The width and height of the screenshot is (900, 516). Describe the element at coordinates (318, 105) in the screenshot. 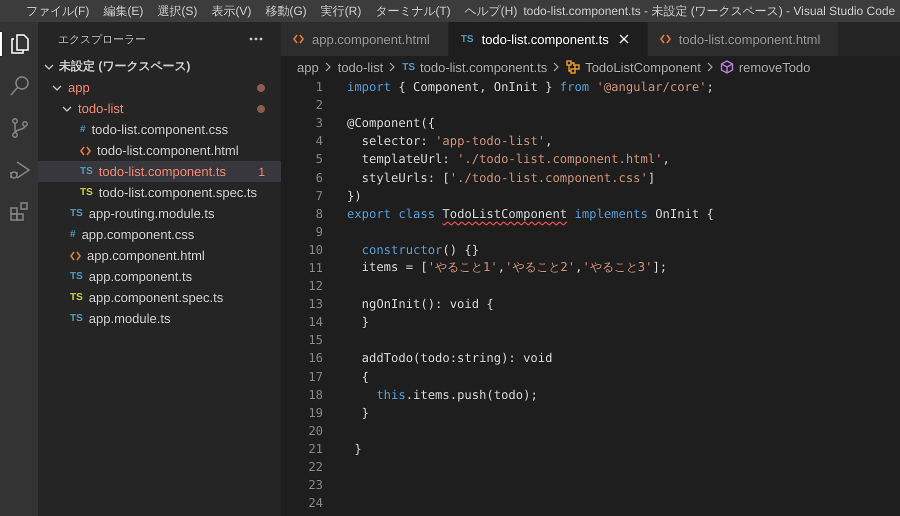

I see `line-number: 2` at that location.